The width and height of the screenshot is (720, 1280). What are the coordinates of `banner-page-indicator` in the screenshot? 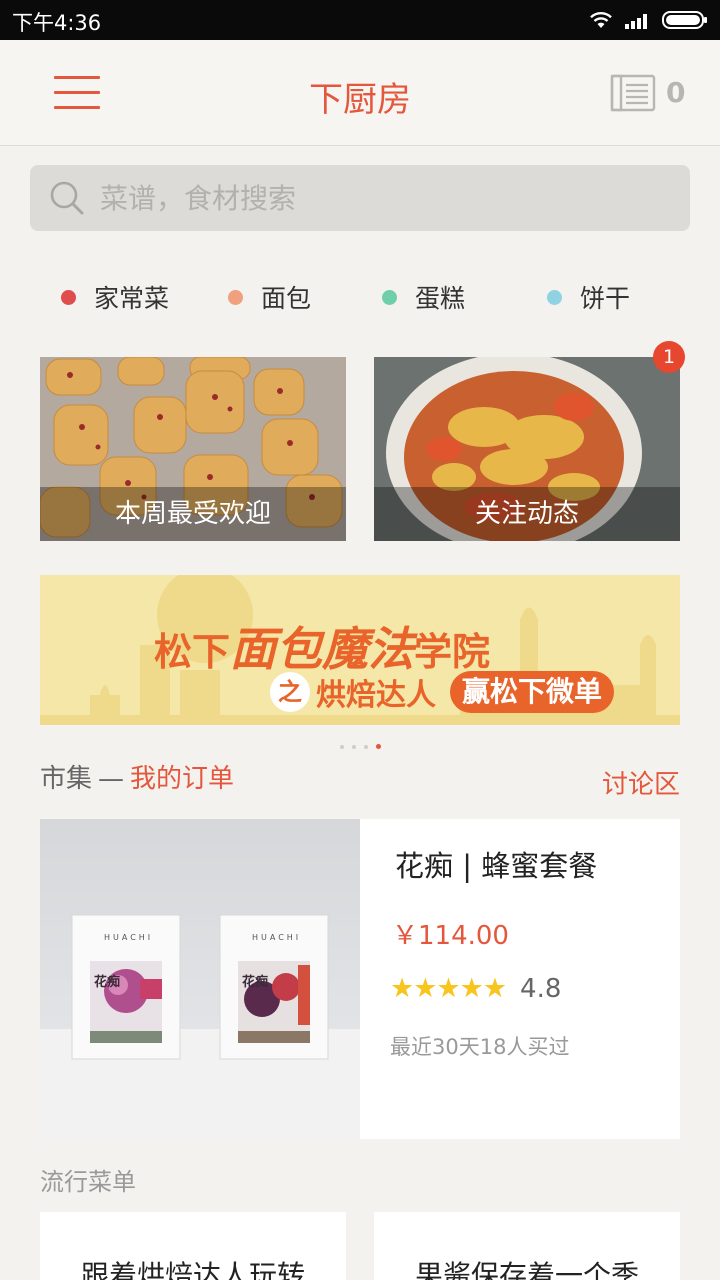 It's located at (360, 742).